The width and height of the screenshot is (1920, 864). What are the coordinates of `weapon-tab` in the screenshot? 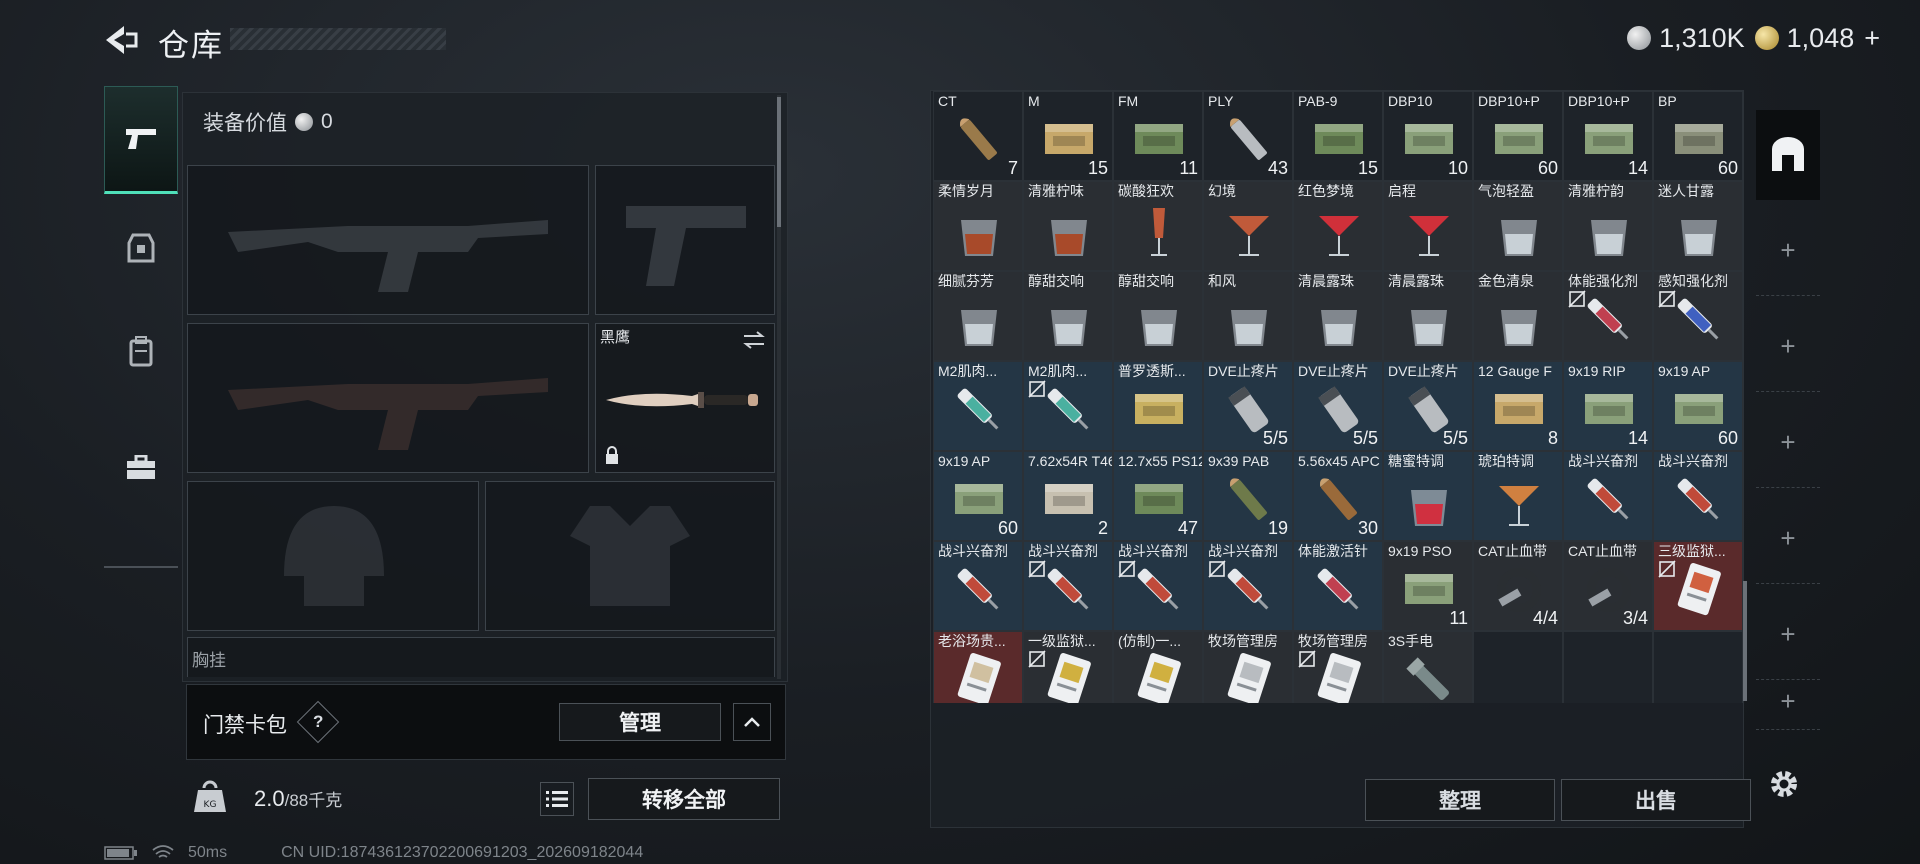 It's located at (141, 140).